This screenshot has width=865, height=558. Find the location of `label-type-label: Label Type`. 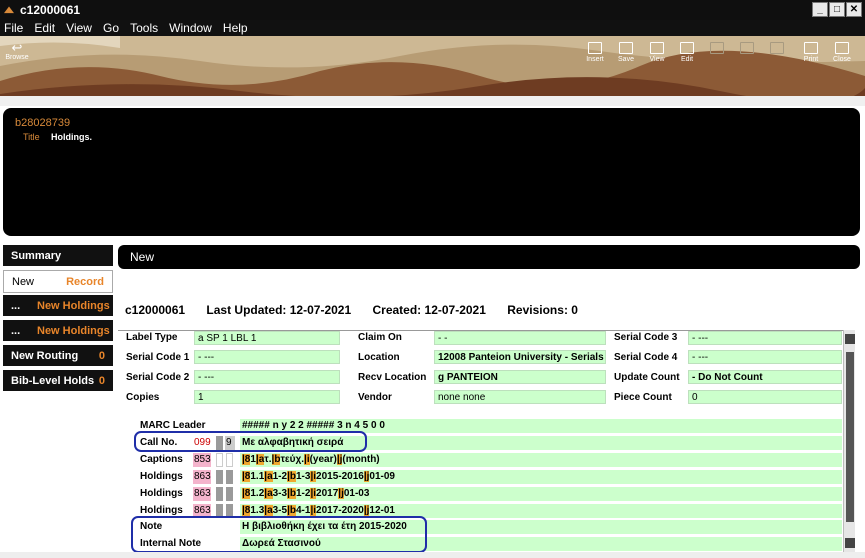

label-type-label: Label Type is located at coordinates (152, 337).